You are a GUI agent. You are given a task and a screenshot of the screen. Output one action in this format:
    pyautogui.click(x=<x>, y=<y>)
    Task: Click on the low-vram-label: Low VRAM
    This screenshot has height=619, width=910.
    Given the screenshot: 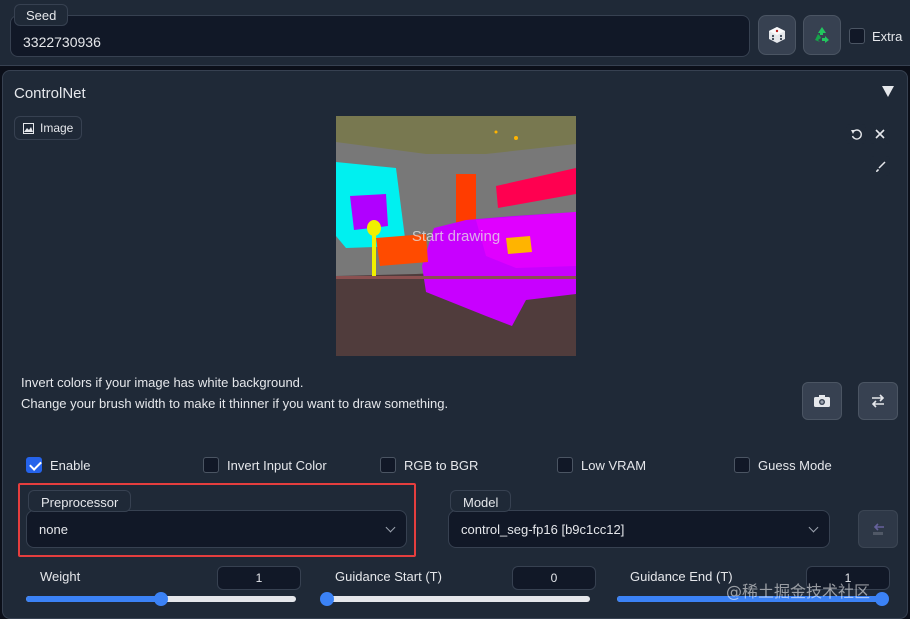 What is the action you would take?
    pyautogui.click(x=614, y=465)
    